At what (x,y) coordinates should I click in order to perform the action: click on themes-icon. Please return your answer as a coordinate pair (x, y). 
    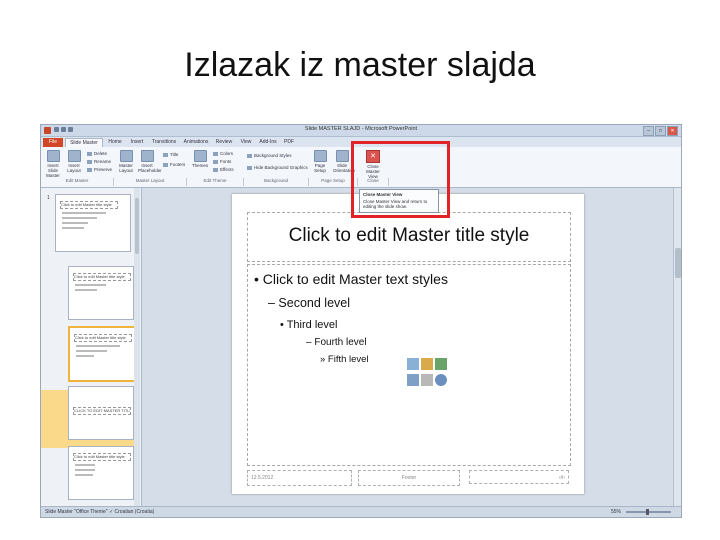
    Looking at the image, I should click on (200, 156).